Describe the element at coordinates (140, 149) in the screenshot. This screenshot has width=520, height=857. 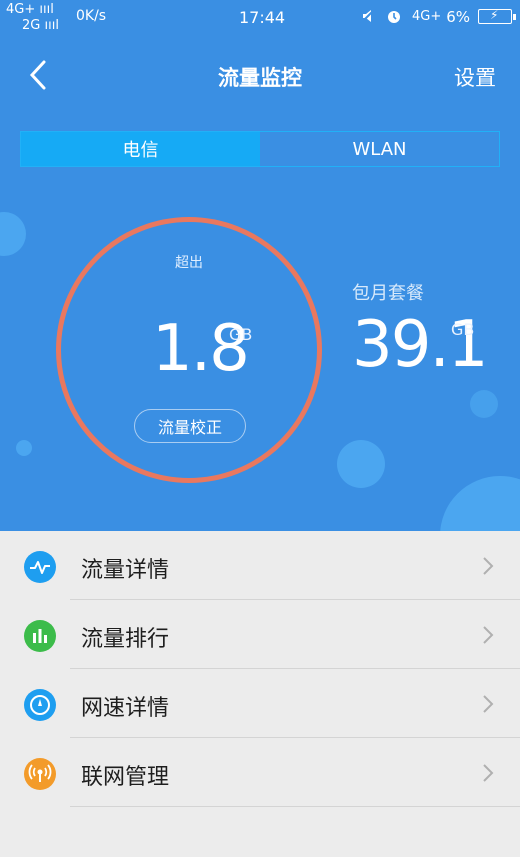
I see `tab-telecom: 电信` at that location.